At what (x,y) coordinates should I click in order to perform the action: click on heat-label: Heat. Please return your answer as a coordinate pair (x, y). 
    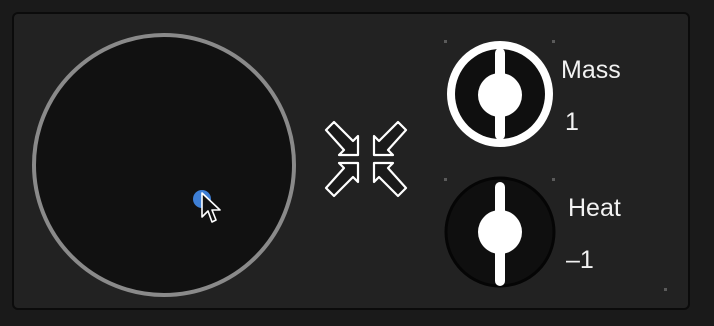
    Looking at the image, I should click on (594, 208).